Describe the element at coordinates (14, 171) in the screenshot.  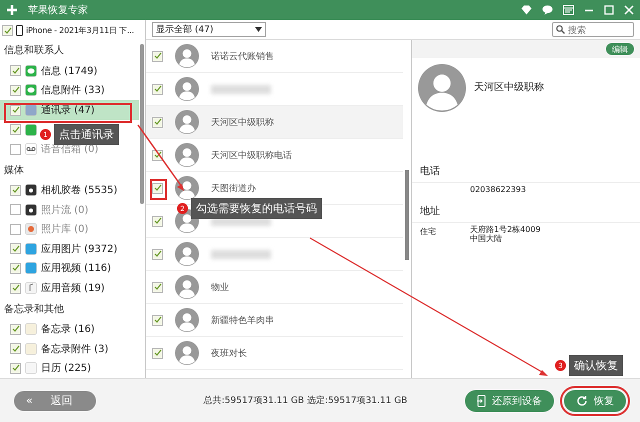
I see `category-header: 媒体` at that location.